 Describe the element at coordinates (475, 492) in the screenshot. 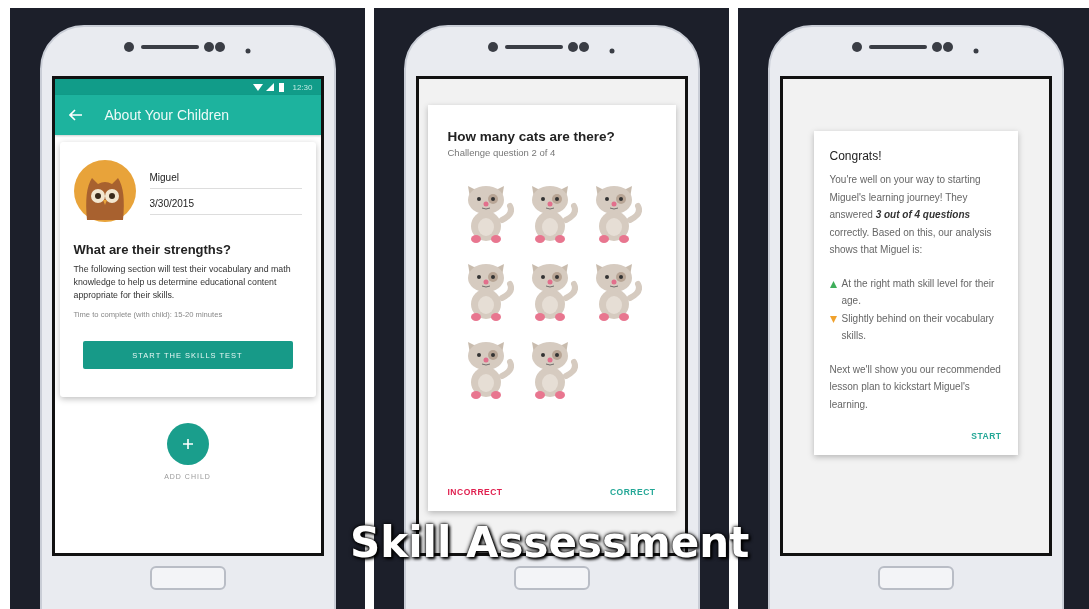

I see `incorrect-button: INCORRECT` at that location.